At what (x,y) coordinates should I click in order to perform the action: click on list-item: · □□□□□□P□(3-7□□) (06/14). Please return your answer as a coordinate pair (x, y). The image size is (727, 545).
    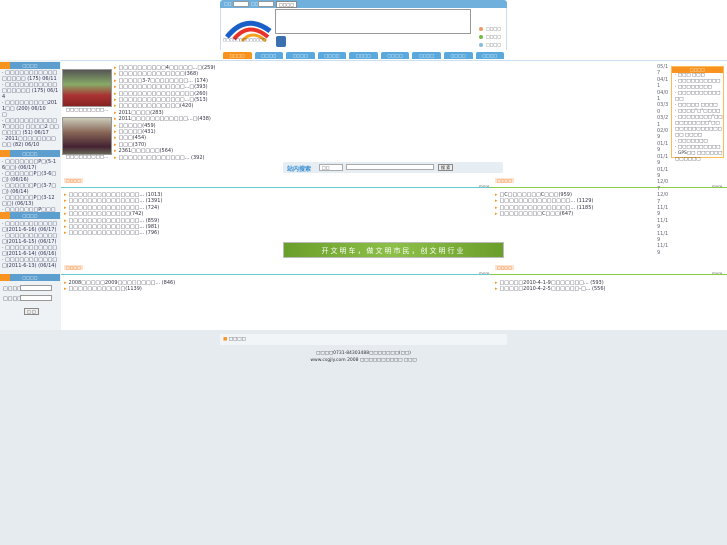
    Looking at the image, I should click on (30, 189).